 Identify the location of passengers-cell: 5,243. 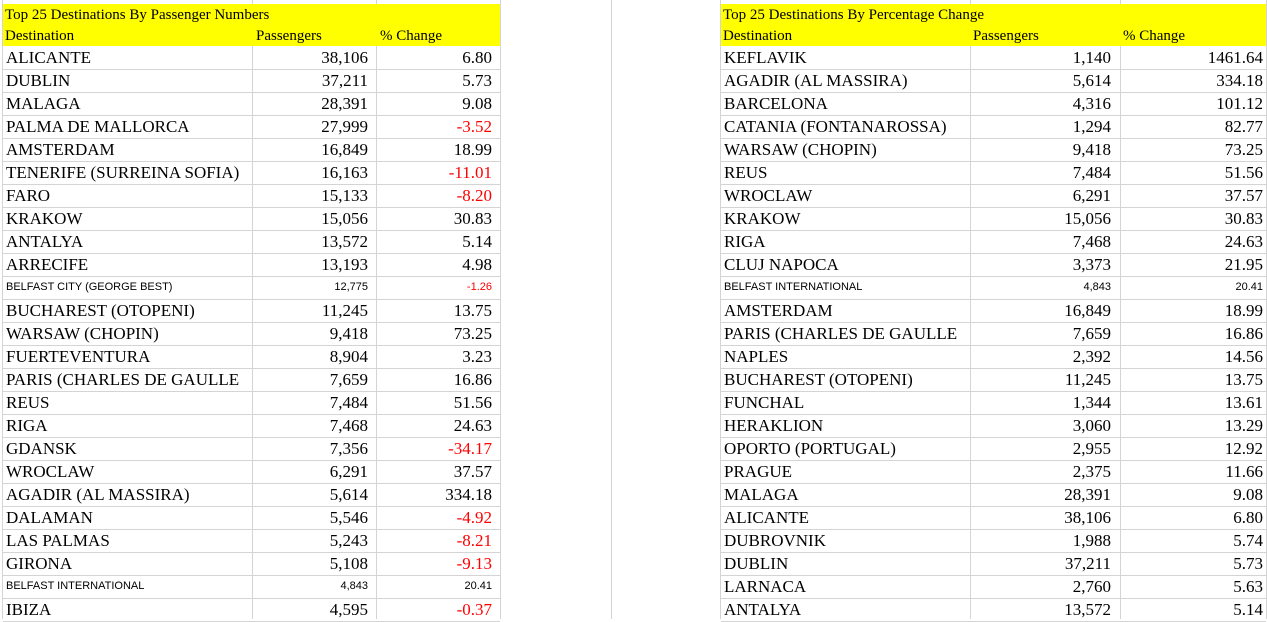
(310, 540).